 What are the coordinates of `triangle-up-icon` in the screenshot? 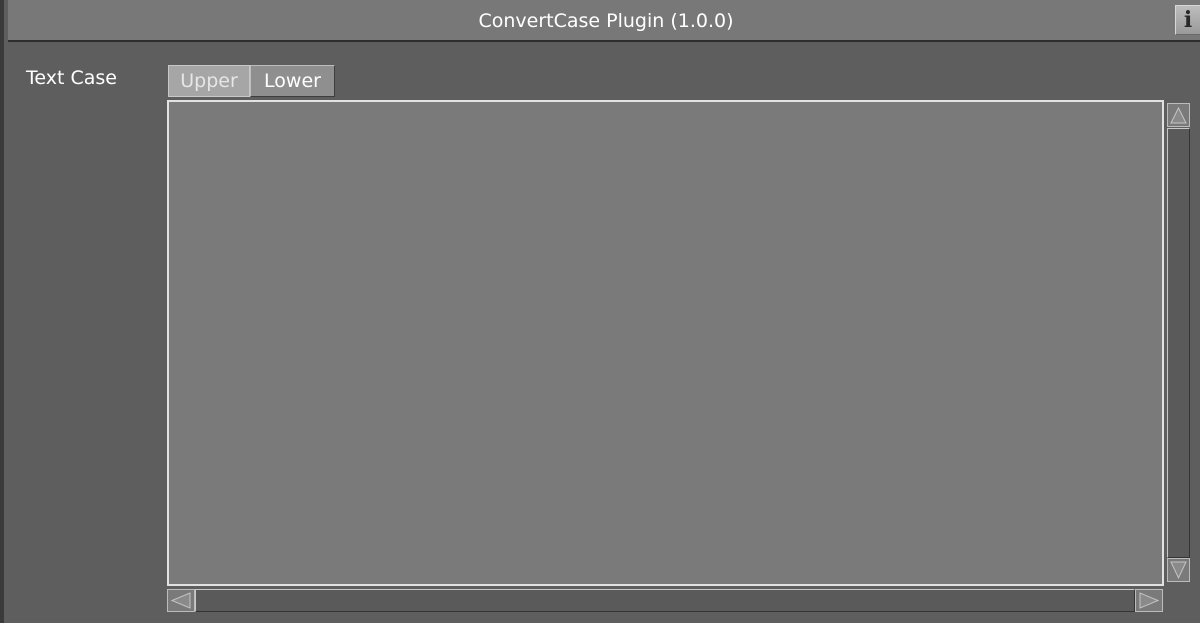 It's located at (1178, 115).